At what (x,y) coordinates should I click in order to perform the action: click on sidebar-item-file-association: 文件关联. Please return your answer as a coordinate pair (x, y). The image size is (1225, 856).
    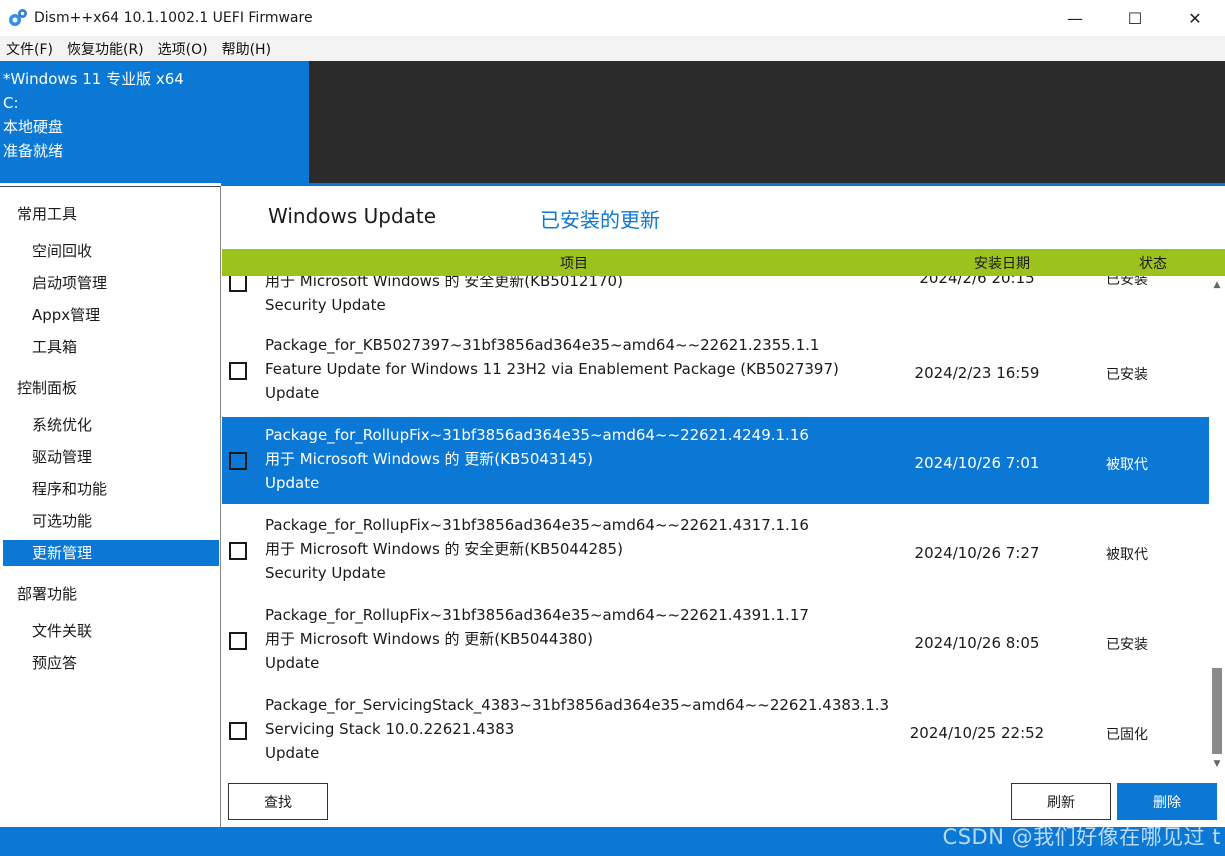
    Looking at the image, I should click on (111, 631).